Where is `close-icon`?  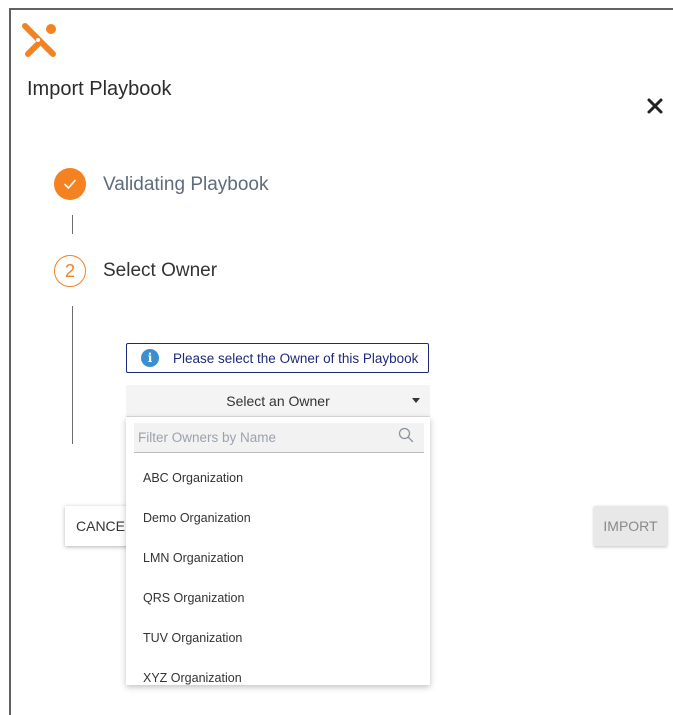 close-icon is located at coordinates (655, 106).